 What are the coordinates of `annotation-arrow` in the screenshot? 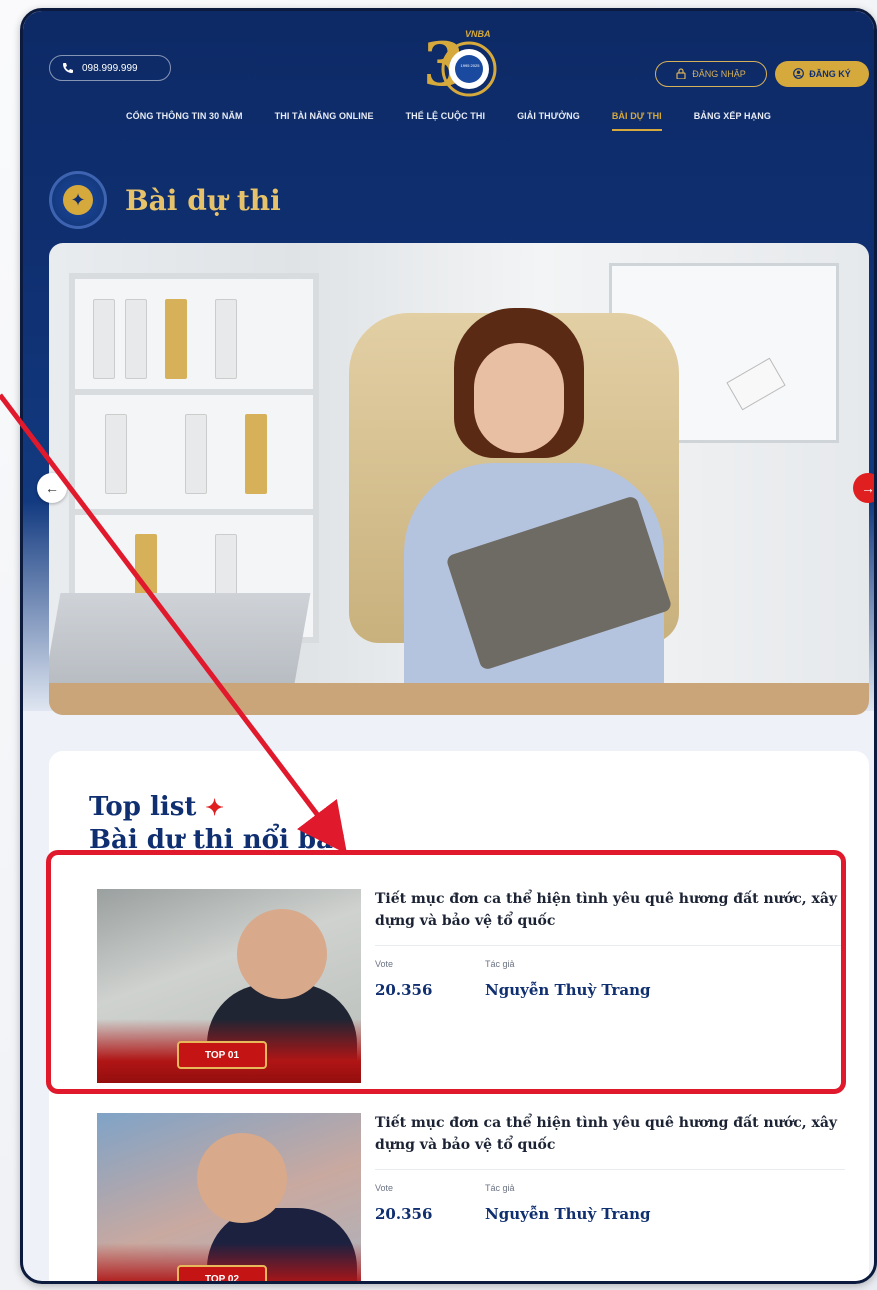 It's located at (174, 623).